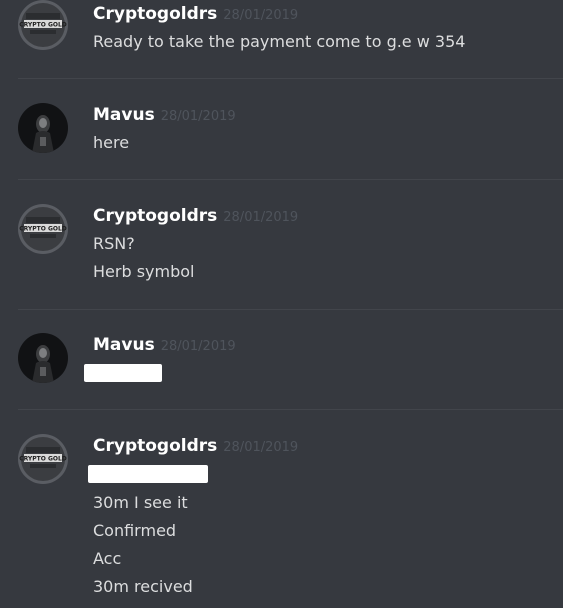  Describe the element at coordinates (135, 530) in the screenshot. I see `message-text: Confirmed` at that location.